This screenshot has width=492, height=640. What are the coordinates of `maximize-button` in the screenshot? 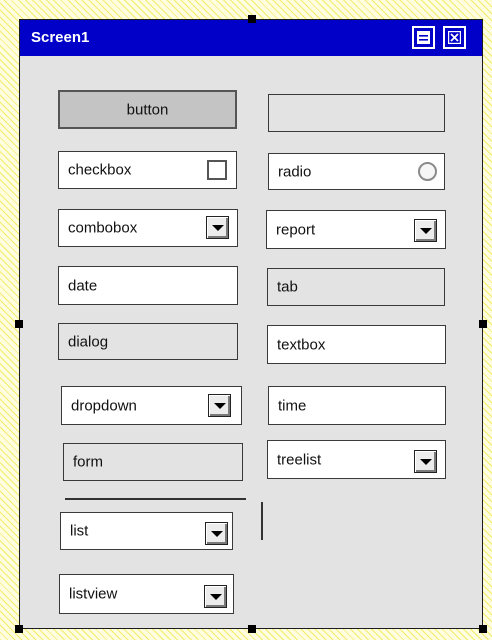 It's located at (423, 37).